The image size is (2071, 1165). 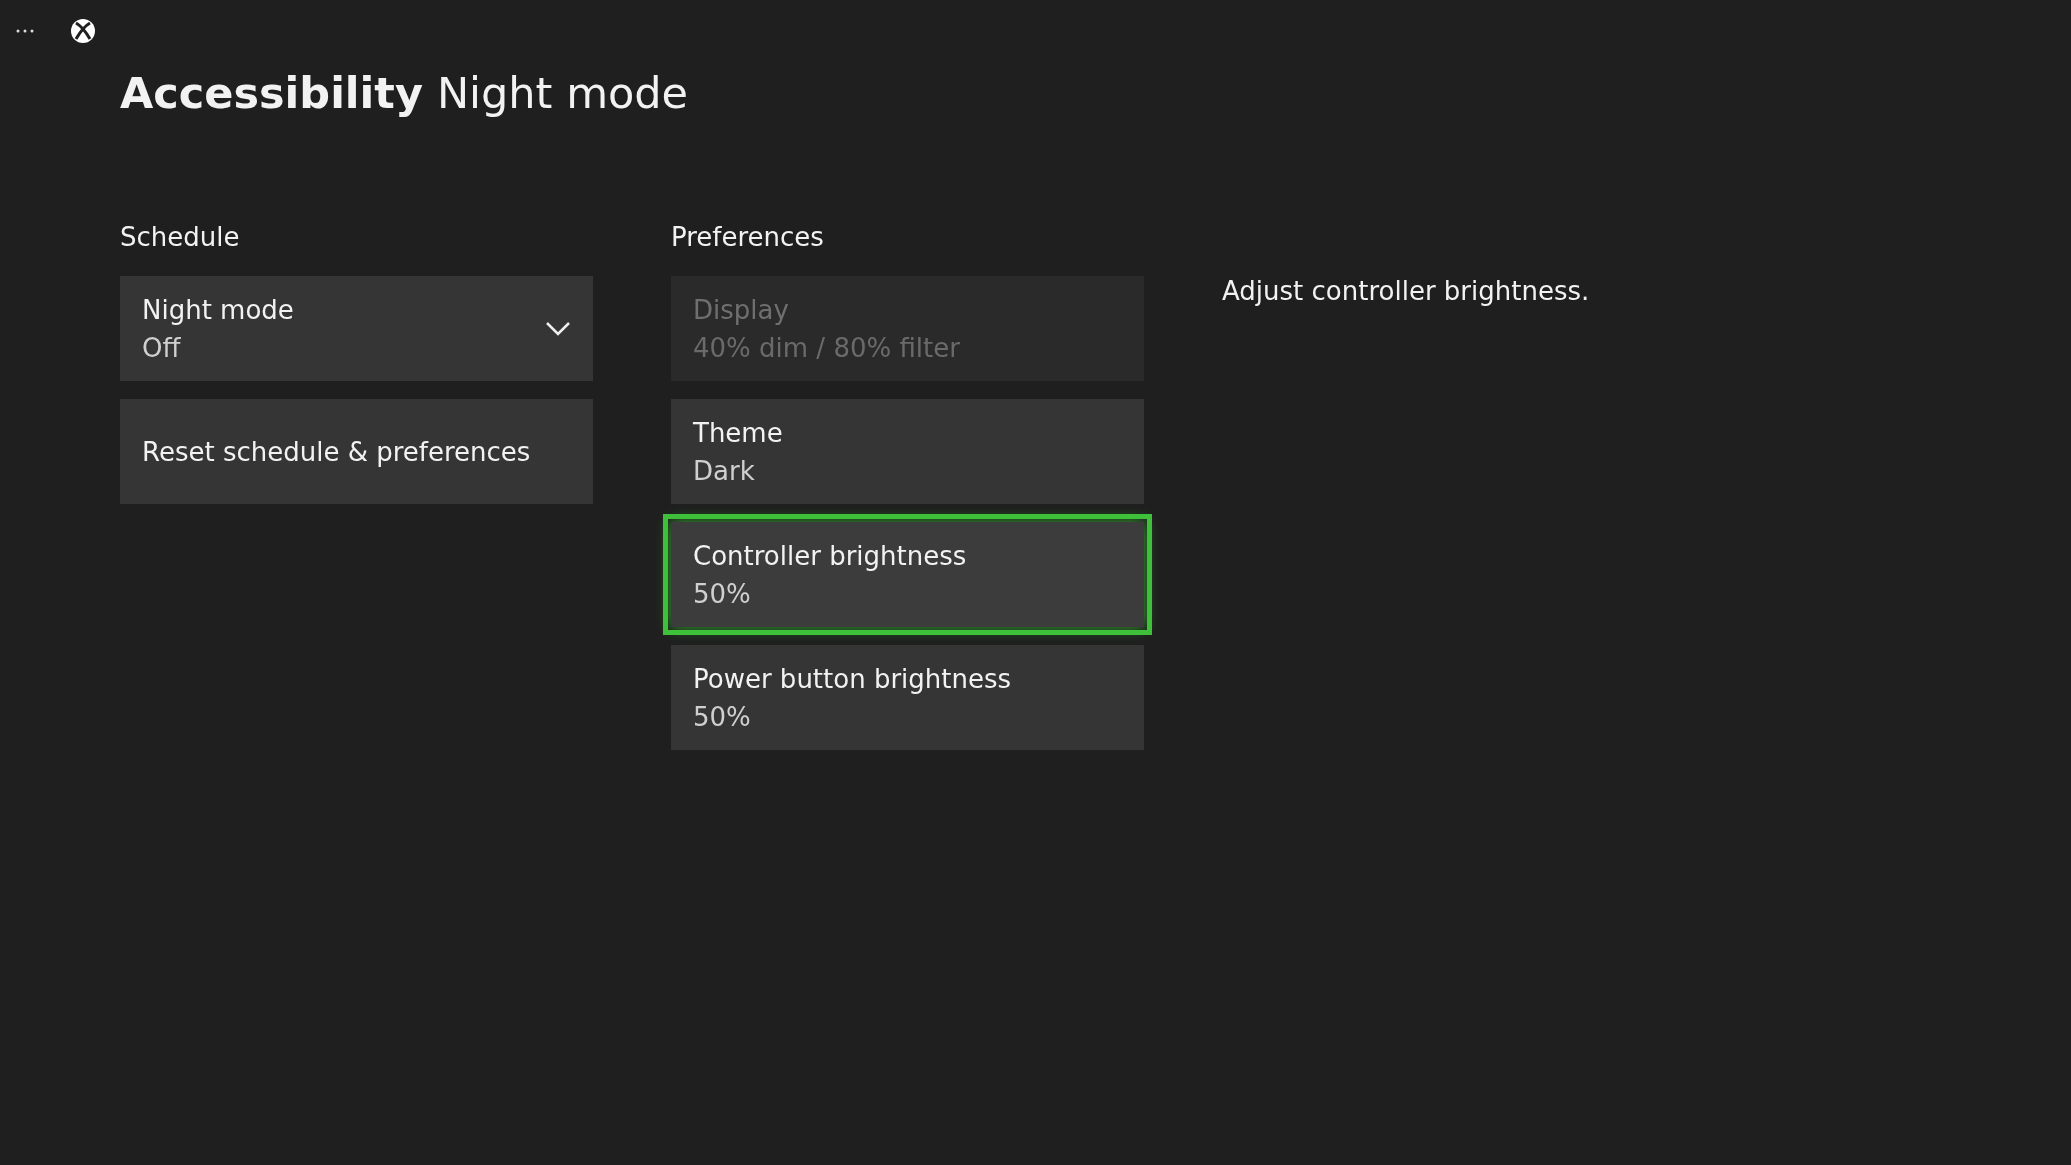 I want to click on setting-item: Power button brightness 50%, so click(x=907, y=697).